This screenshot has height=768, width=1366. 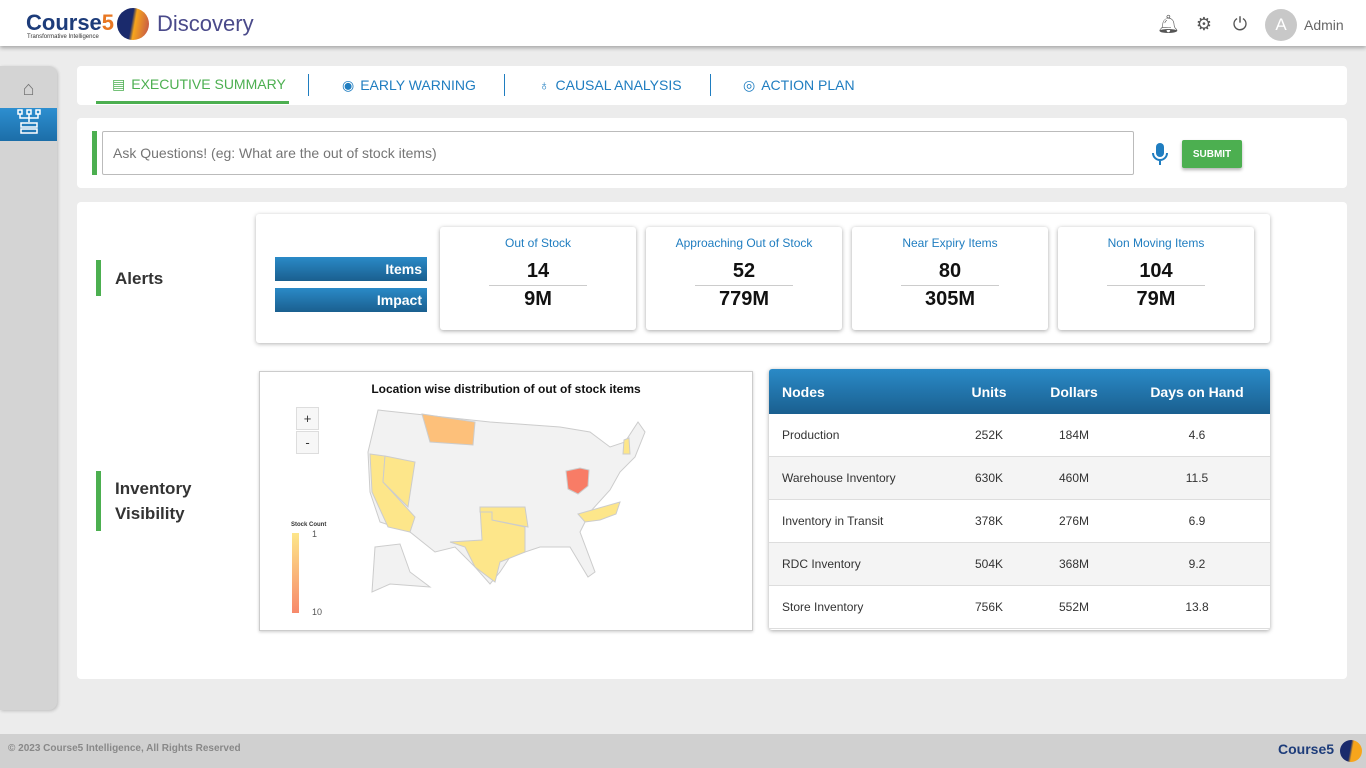 I want to click on table-row: Production 252K 184M 4.6, so click(x=1019, y=435).